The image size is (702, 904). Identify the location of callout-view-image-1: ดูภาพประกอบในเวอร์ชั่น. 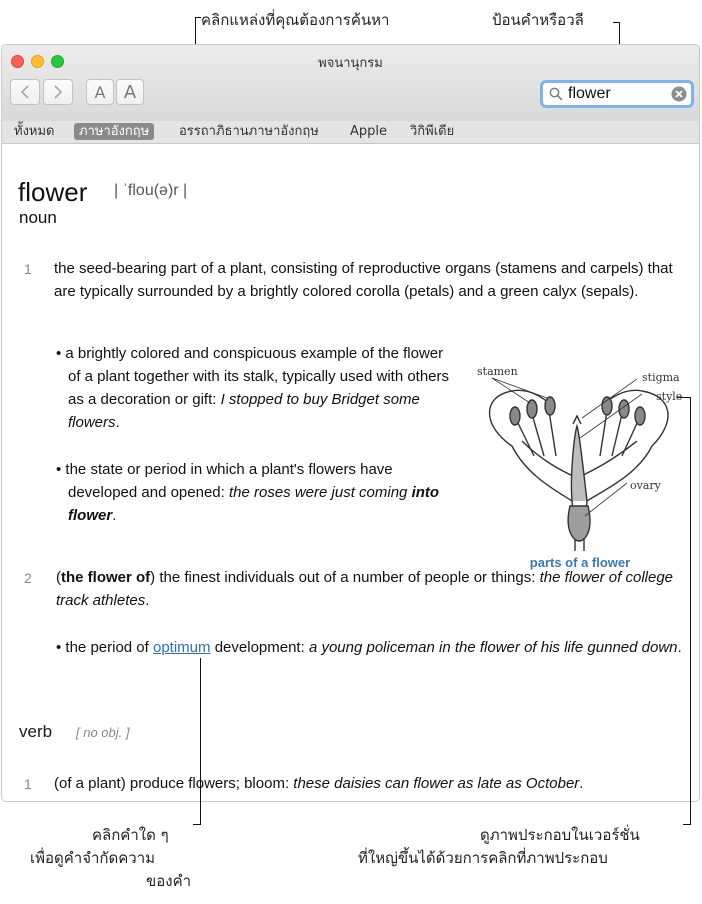
(560, 835).